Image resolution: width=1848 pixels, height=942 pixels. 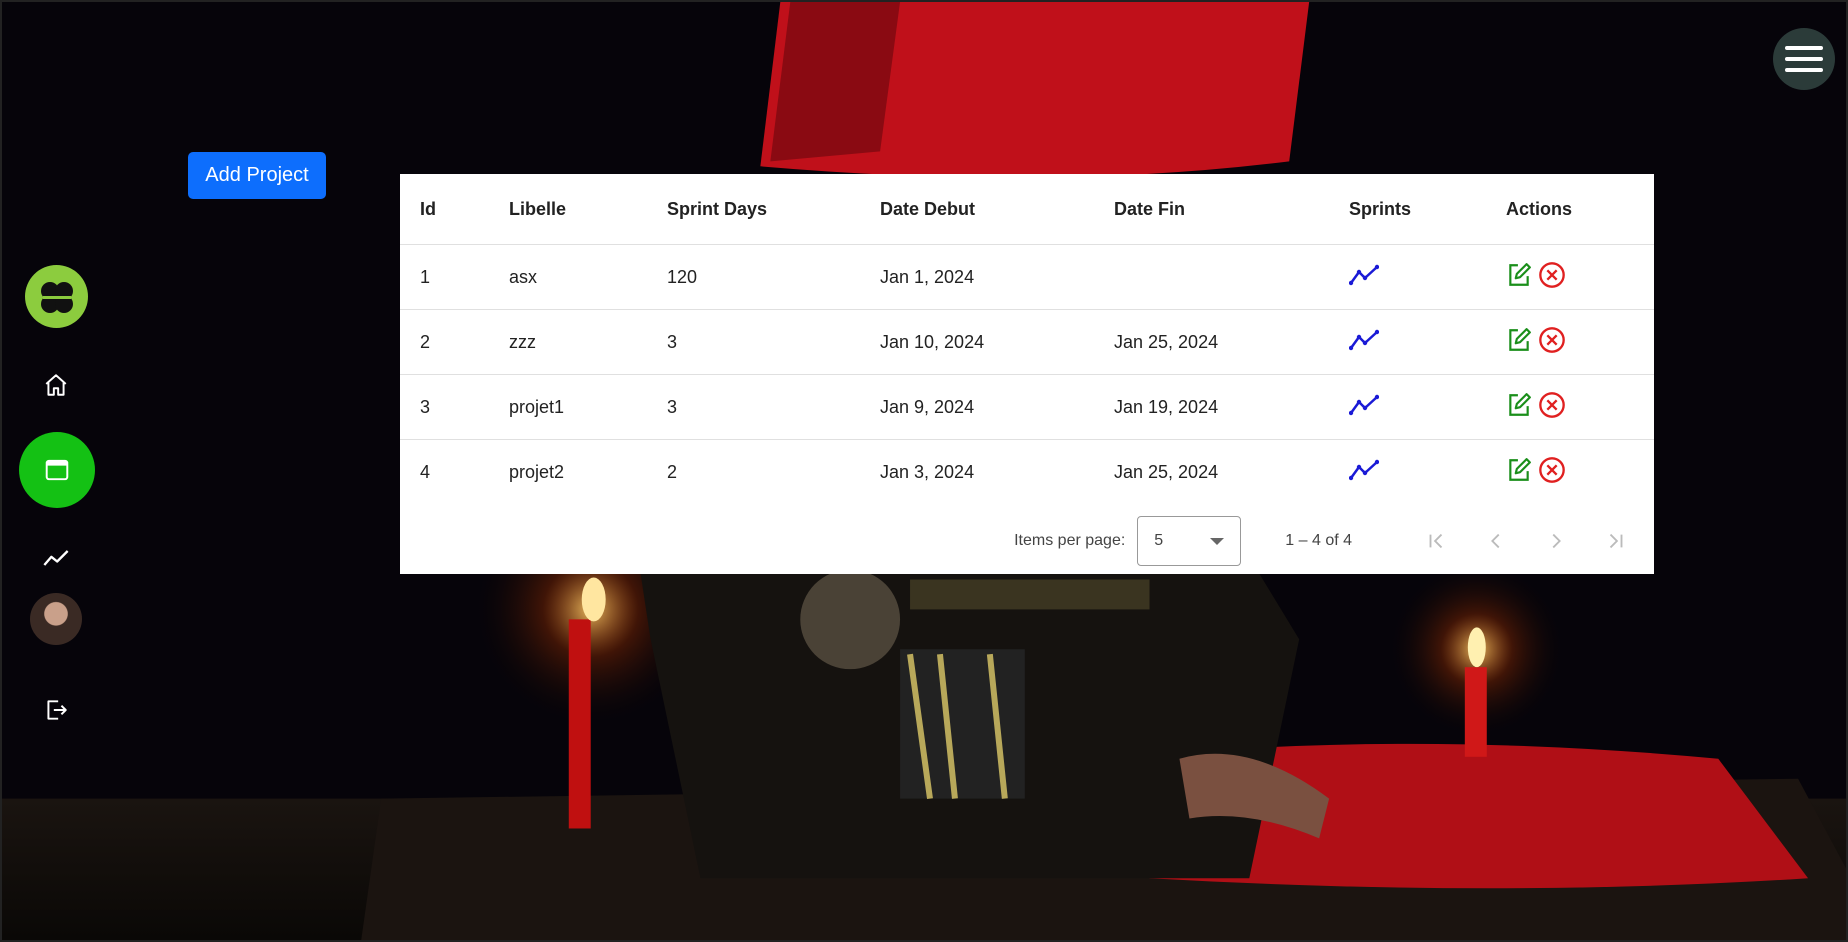 I want to click on header-date-debut: Date Debut, so click(x=977, y=209).